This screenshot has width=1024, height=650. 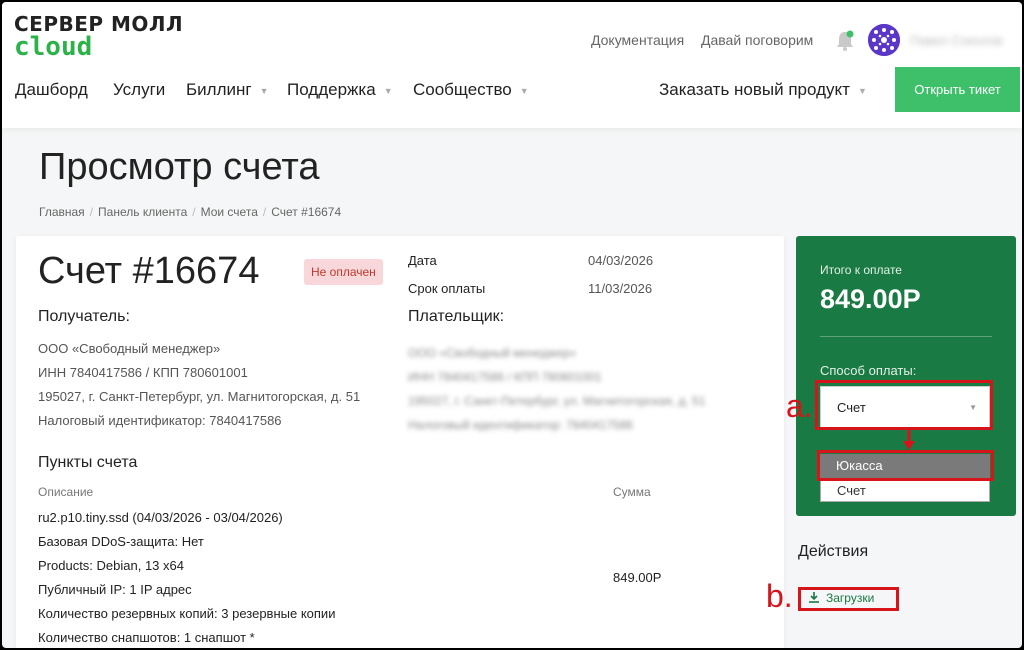 I want to click on recipient-line: ИНН 7840417586 / КПП 780601001, so click(x=143, y=372).